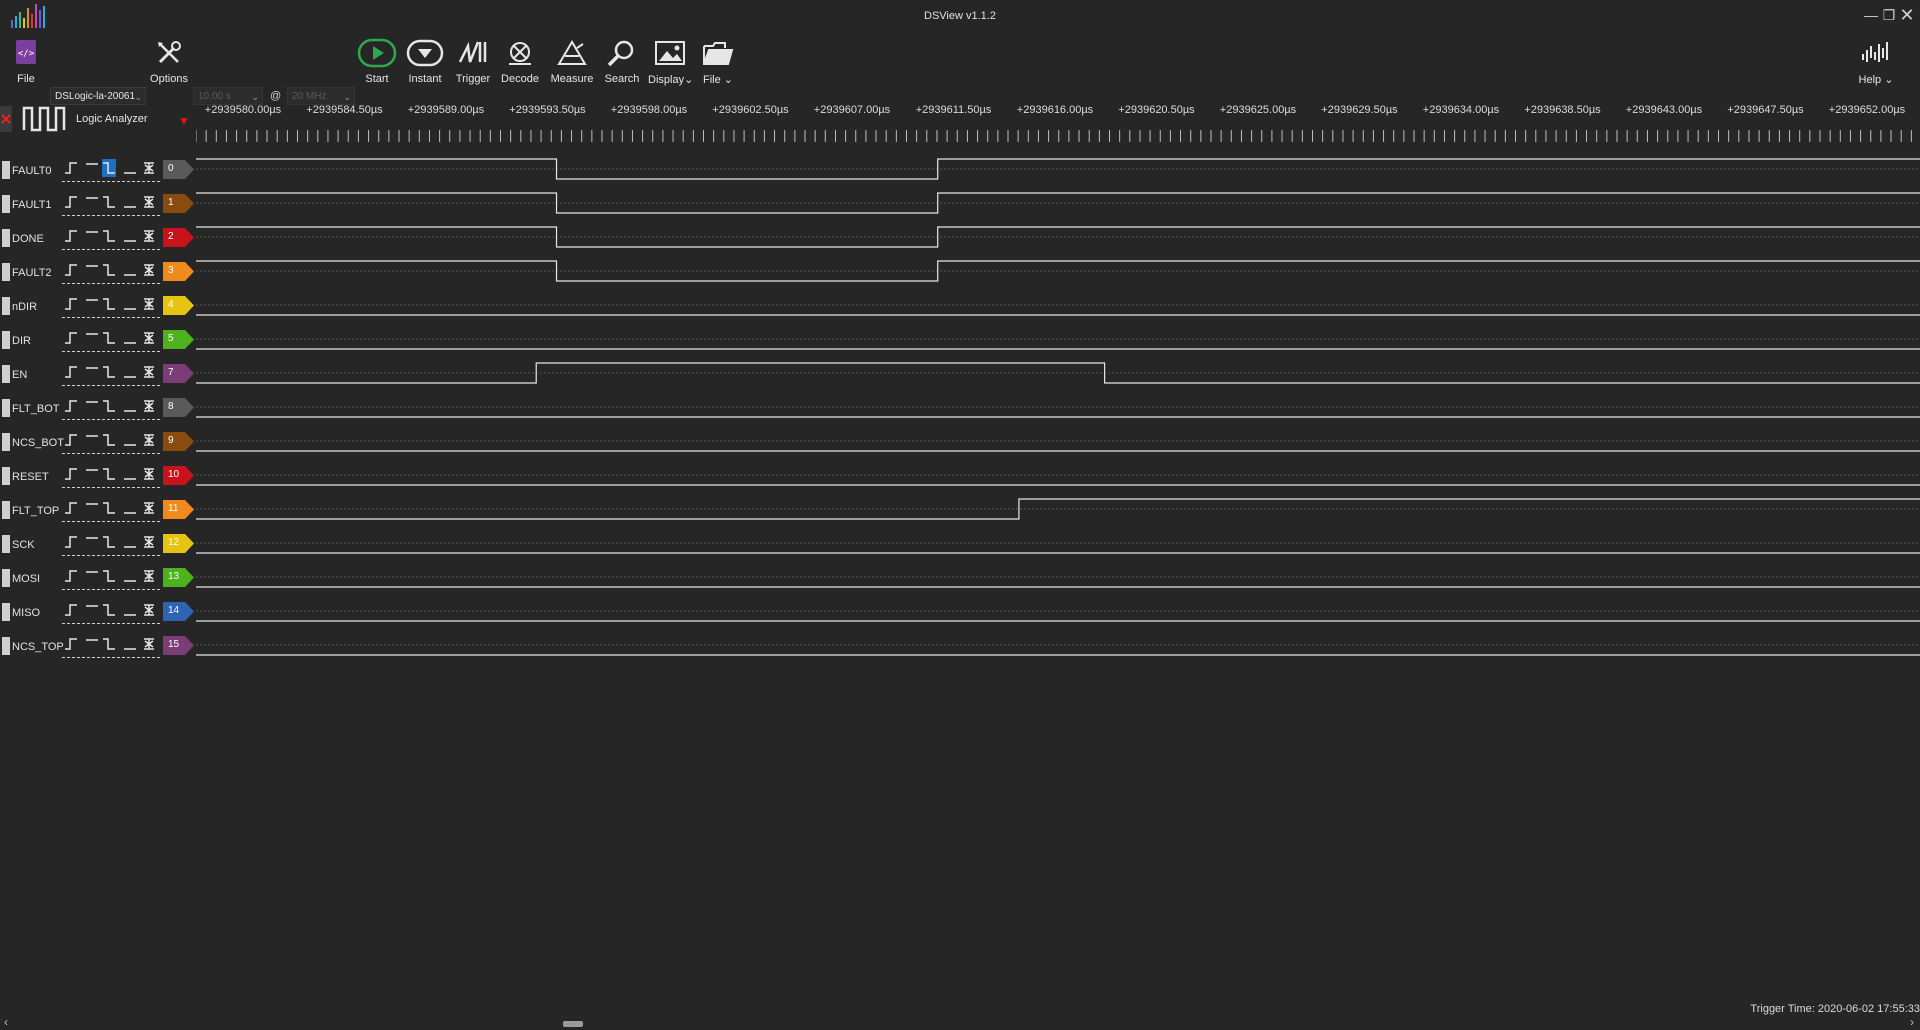 The height and width of the screenshot is (1030, 1920). What do you see at coordinates (32, 171) in the screenshot?
I see `channel-name: FAULT0` at bounding box center [32, 171].